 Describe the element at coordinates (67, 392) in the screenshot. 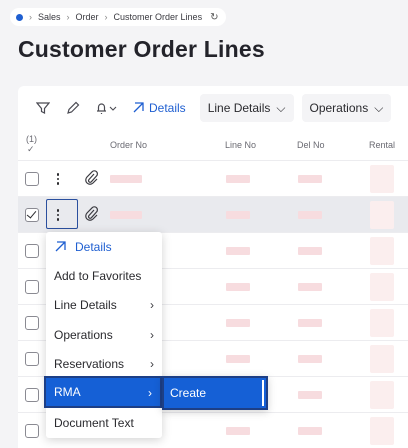

I see `menu-item-label: RMA` at that location.